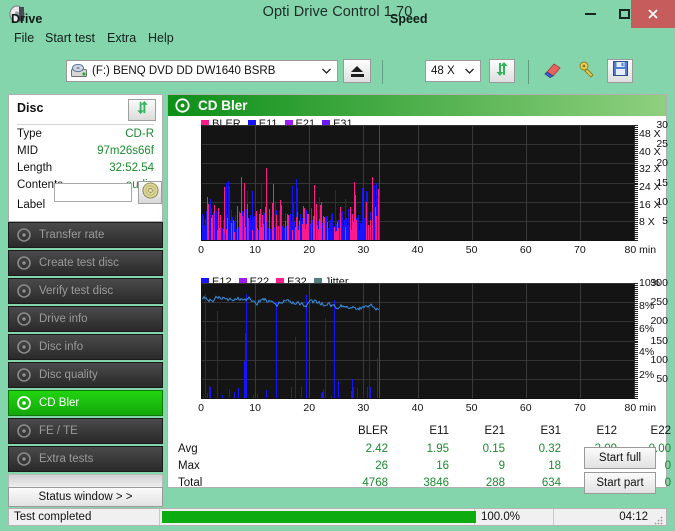 The image size is (675, 531). I want to click on start-full-button: Start full, so click(620, 458).